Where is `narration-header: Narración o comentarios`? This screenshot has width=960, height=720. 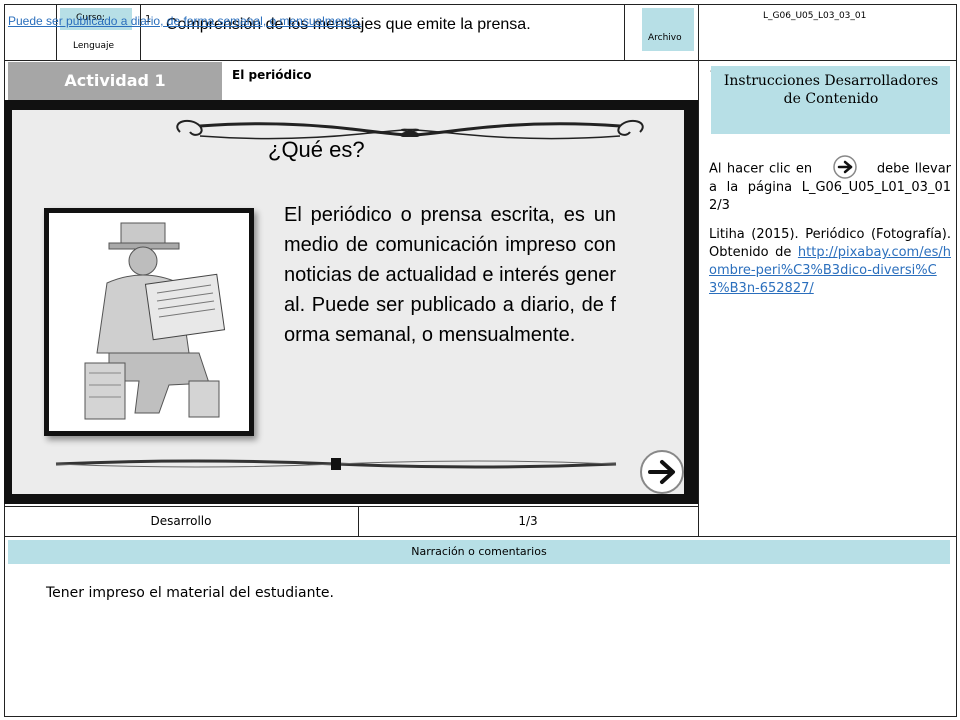 narration-header: Narración o comentarios is located at coordinates (479, 551).